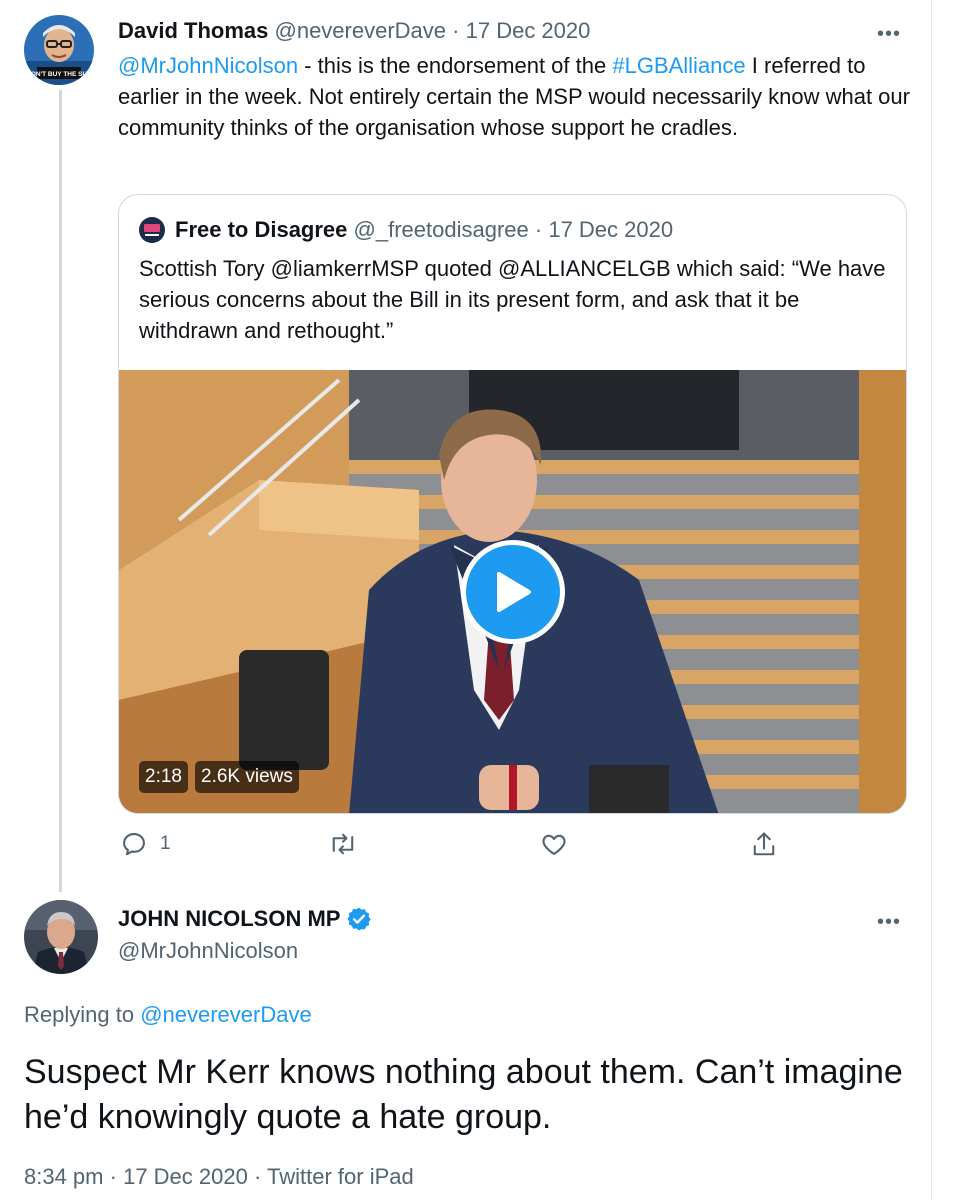  I want to click on column-divider, so click(931, 600).